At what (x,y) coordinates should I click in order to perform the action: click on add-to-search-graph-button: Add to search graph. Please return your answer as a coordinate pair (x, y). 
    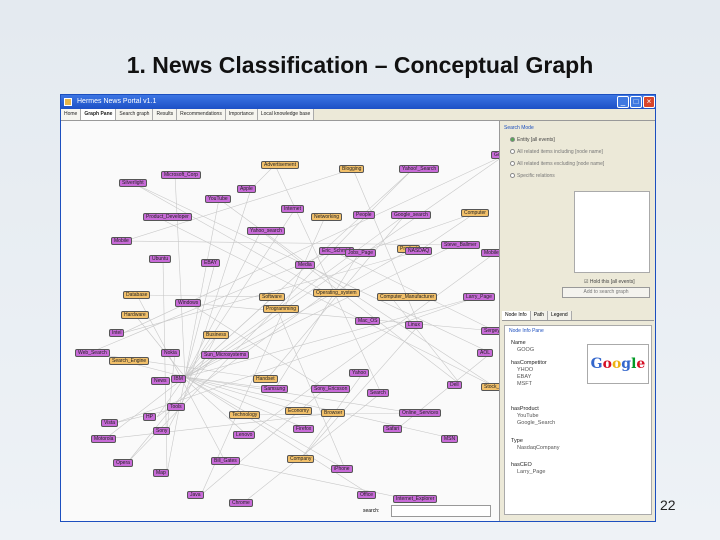
    Looking at the image, I should click on (606, 292).